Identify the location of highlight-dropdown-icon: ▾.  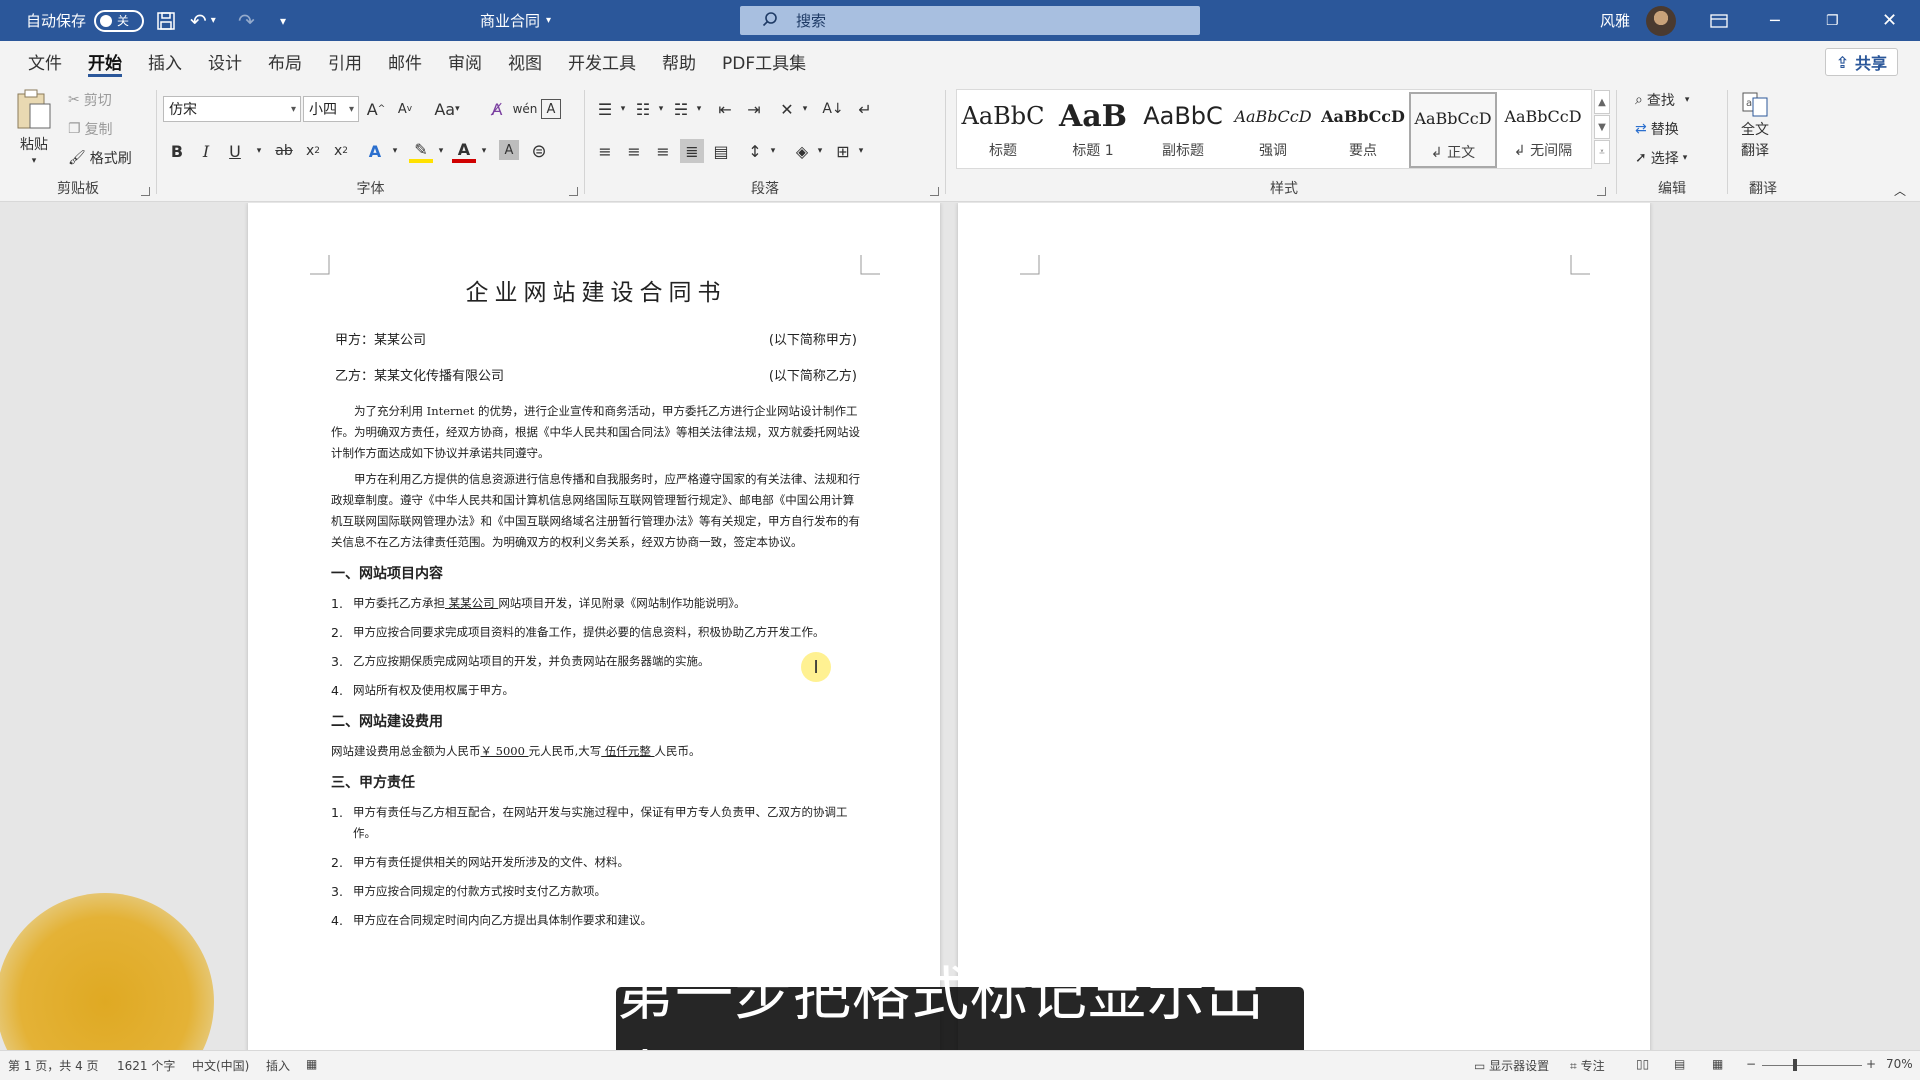
(441, 151).